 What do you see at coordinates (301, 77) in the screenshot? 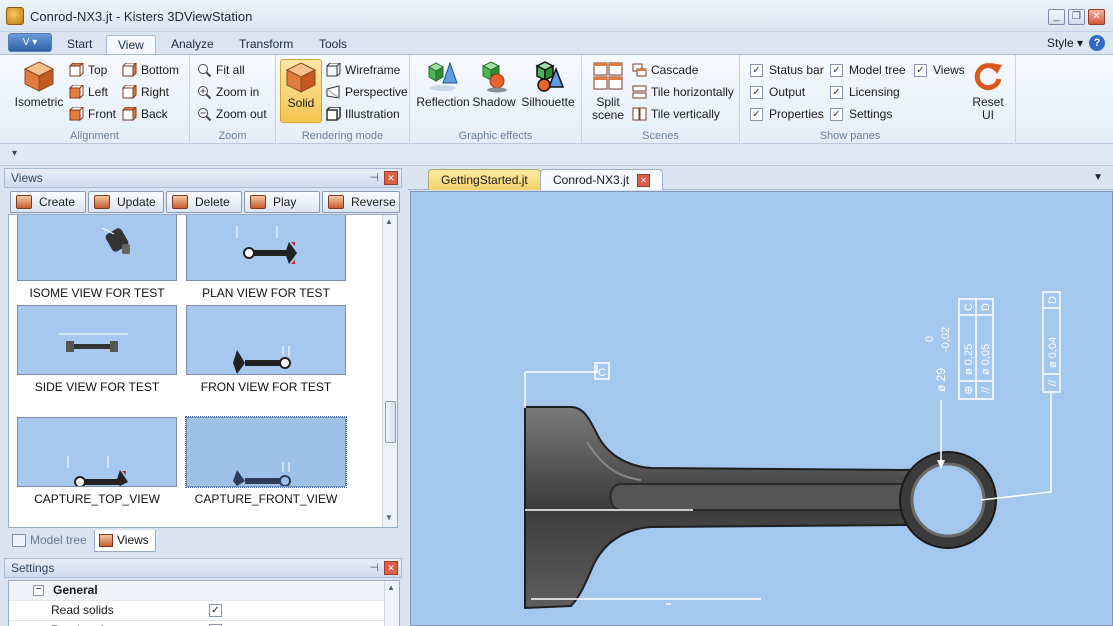
I see `solid-cube-icon` at bounding box center [301, 77].